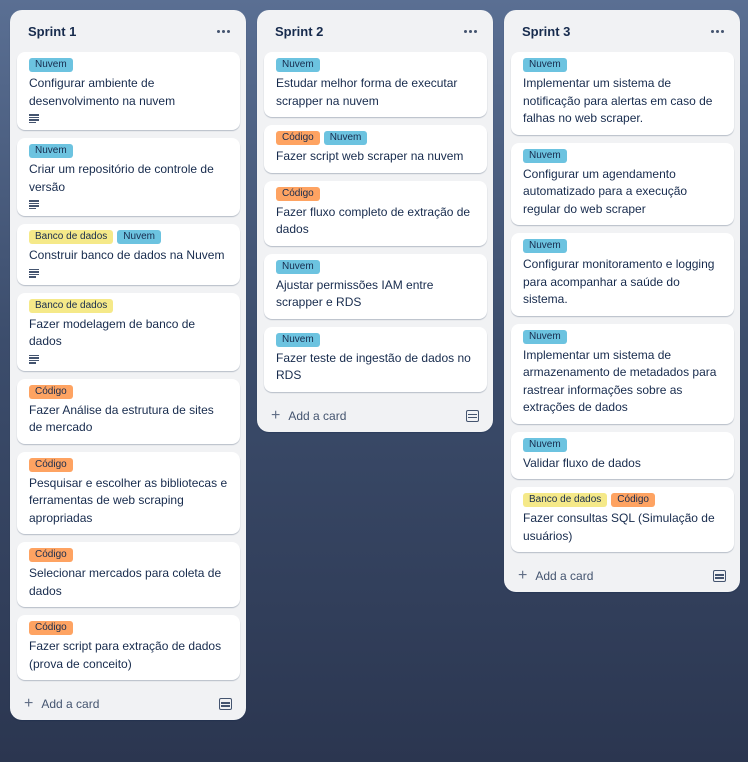 This screenshot has width=748, height=762. What do you see at coordinates (129, 305) in the screenshot?
I see `card-labels: Banco de dados` at bounding box center [129, 305].